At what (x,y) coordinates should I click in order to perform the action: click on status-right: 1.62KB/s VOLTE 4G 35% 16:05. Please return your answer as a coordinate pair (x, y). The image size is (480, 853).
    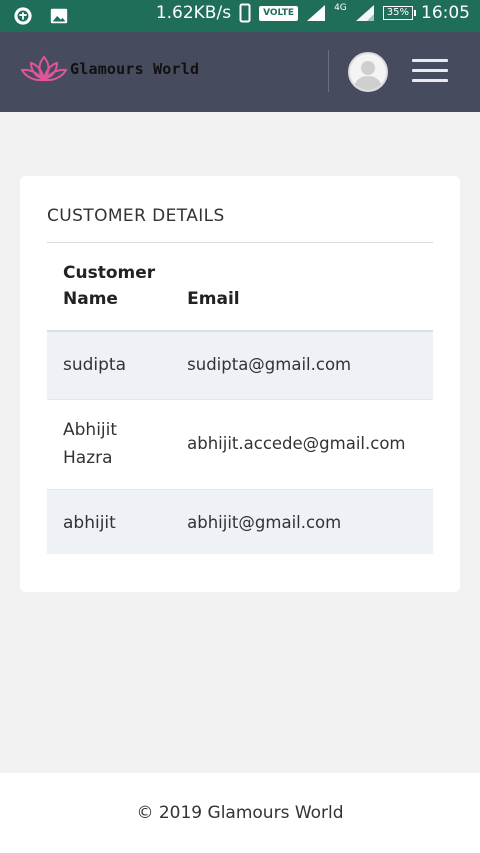
    Looking at the image, I should click on (313, 13).